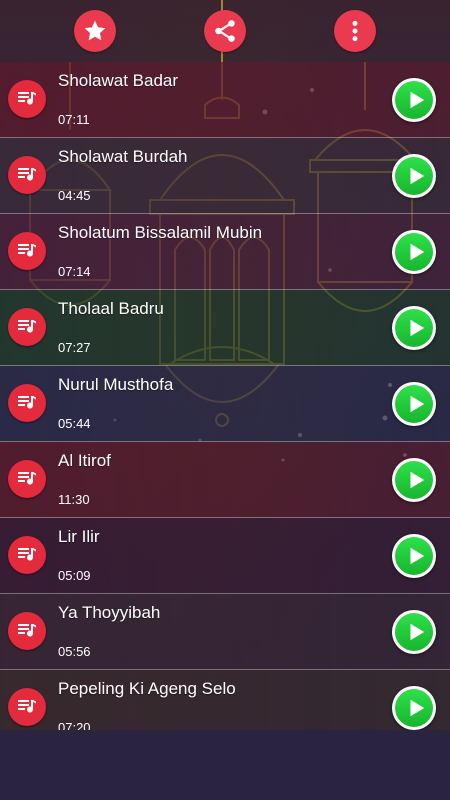  I want to click on more-options-button, so click(355, 31).